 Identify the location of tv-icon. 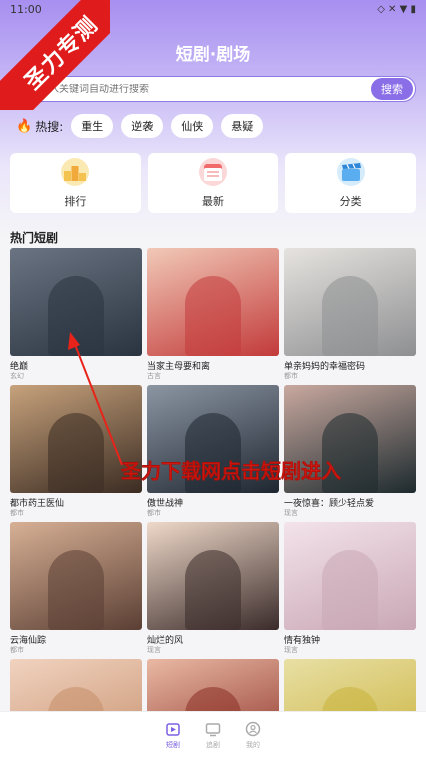
(213, 730).